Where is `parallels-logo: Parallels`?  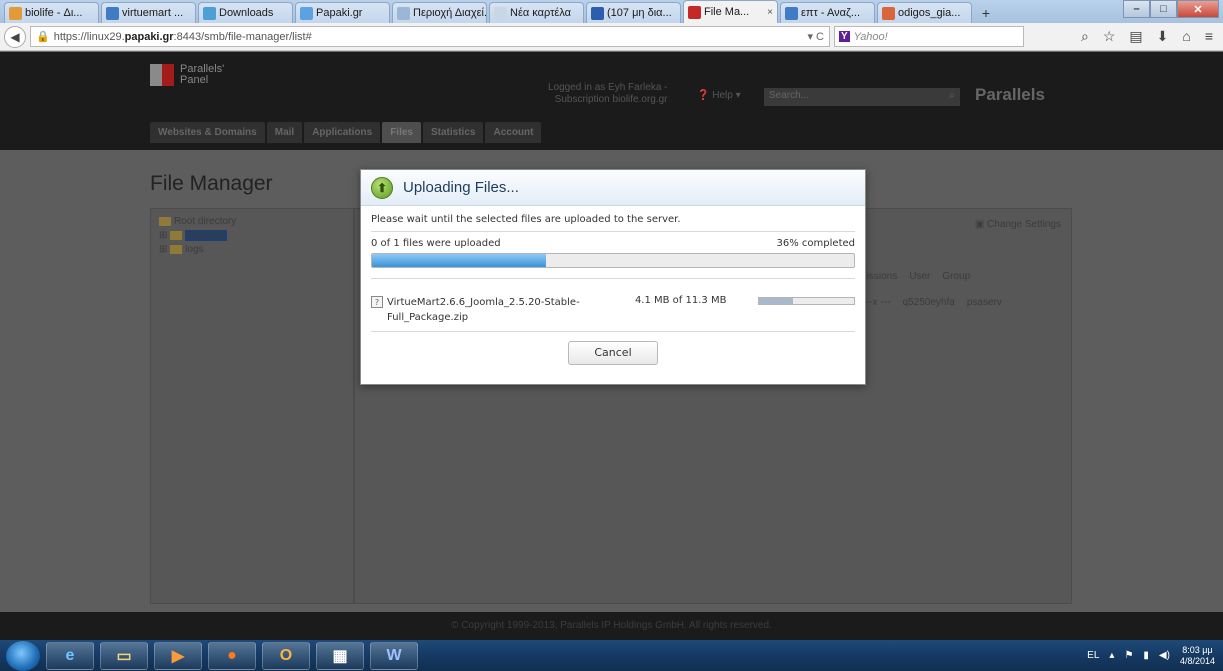
parallels-logo: Parallels is located at coordinates (1010, 94).